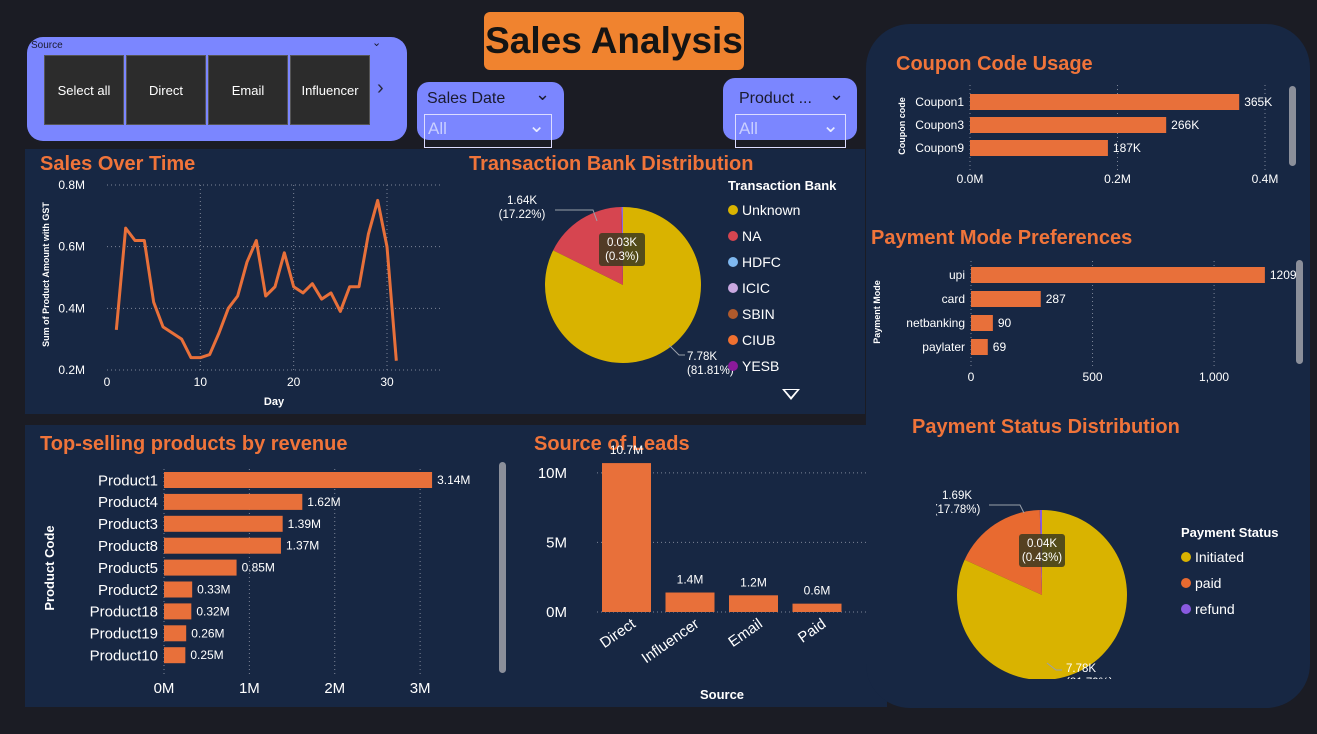 This screenshot has height=734, width=1317. Describe the element at coordinates (124, 655) in the screenshot. I see `category-label: Product10` at that location.